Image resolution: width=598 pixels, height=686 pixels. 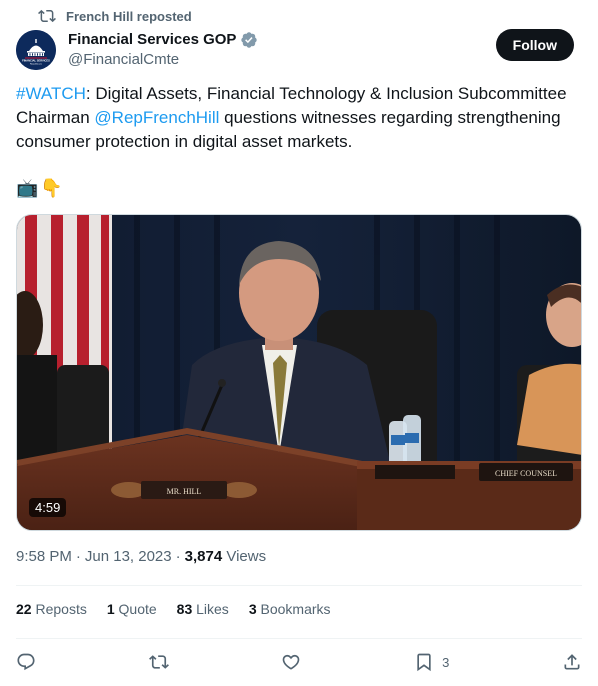 I want to click on follow-button: Follow, so click(x=534, y=45).